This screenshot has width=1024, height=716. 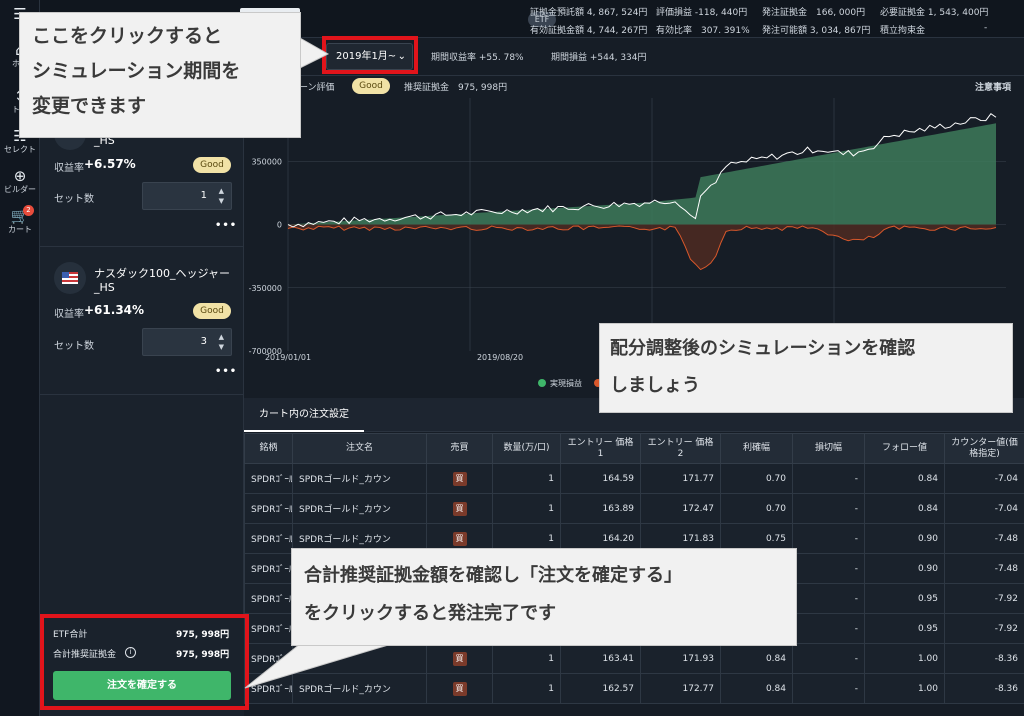 I want to click on table-cell: 162.57, so click(x=600, y=688).